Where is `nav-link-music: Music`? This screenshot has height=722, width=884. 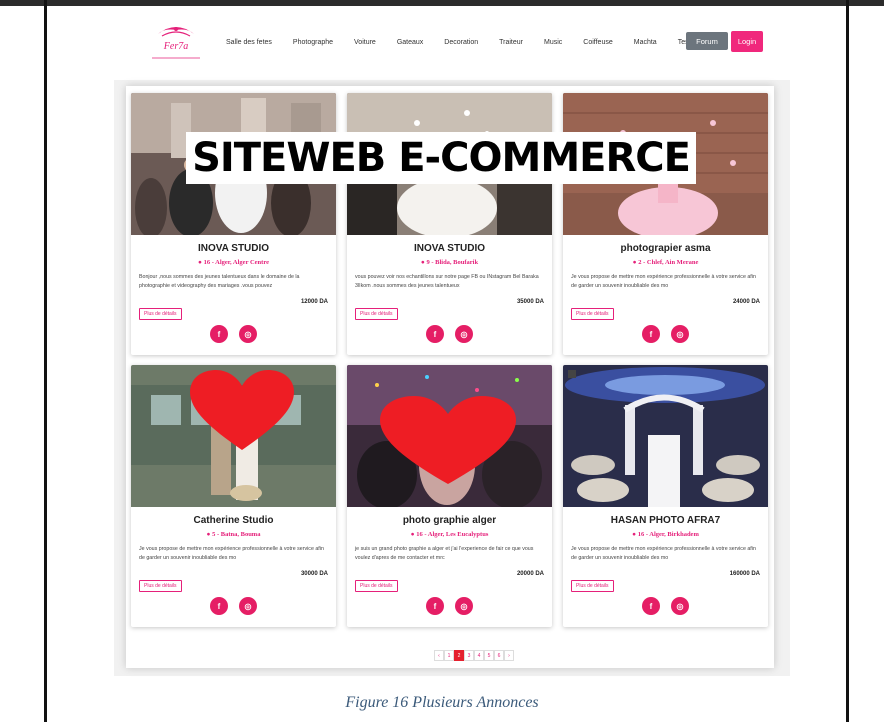 nav-link-music: Music is located at coordinates (553, 42).